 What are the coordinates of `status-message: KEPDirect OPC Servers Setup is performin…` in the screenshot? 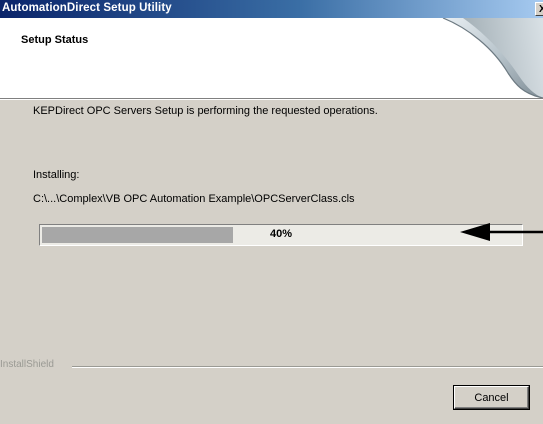 It's located at (205, 111).